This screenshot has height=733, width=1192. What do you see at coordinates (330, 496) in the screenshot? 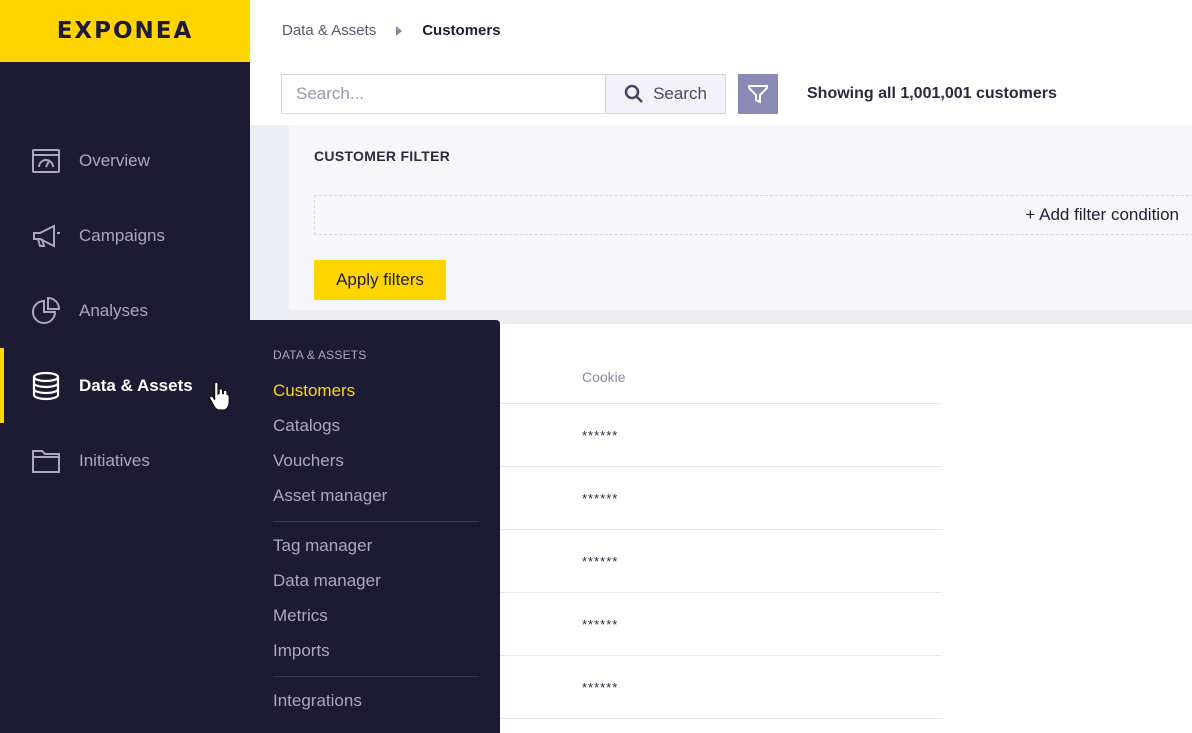
I see `flyout-item-asset-manager: Asset manager` at bounding box center [330, 496].